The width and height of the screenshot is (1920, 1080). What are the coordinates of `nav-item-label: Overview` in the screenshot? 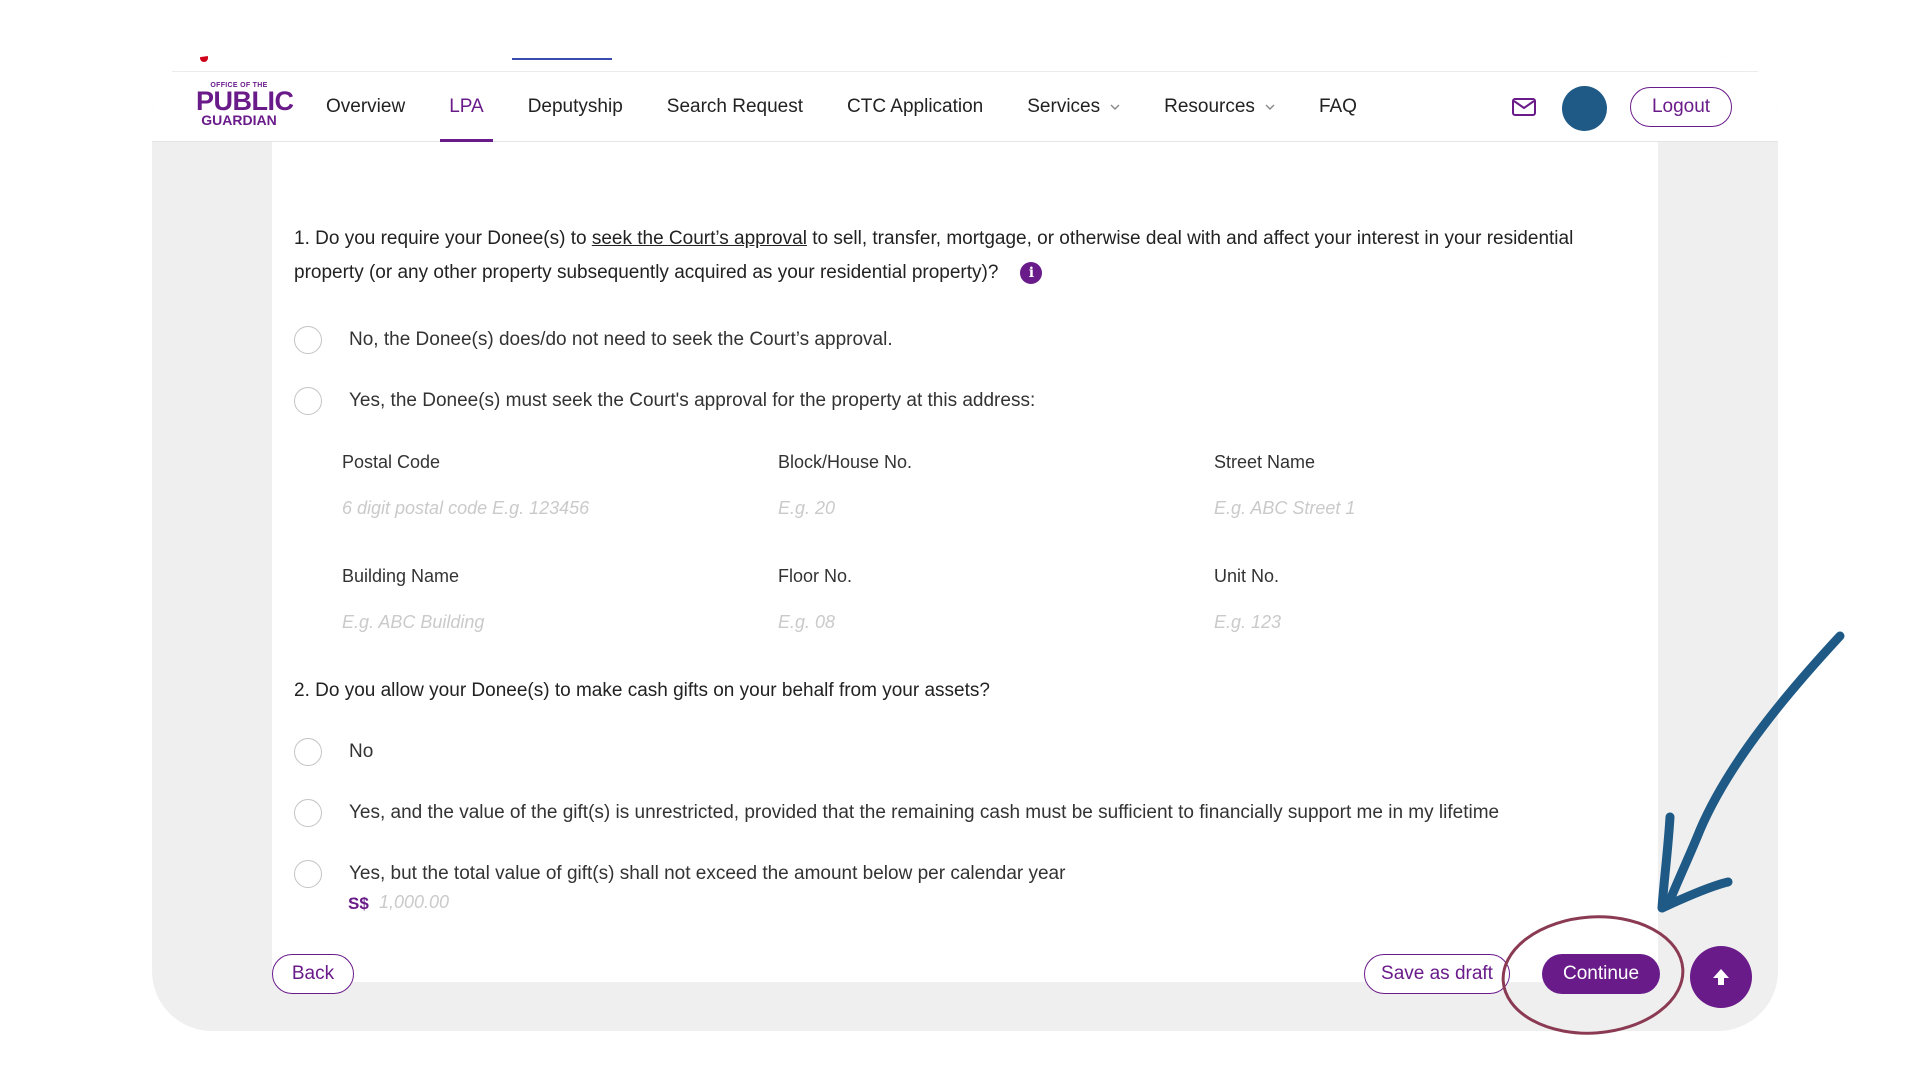 It's located at (366, 106).